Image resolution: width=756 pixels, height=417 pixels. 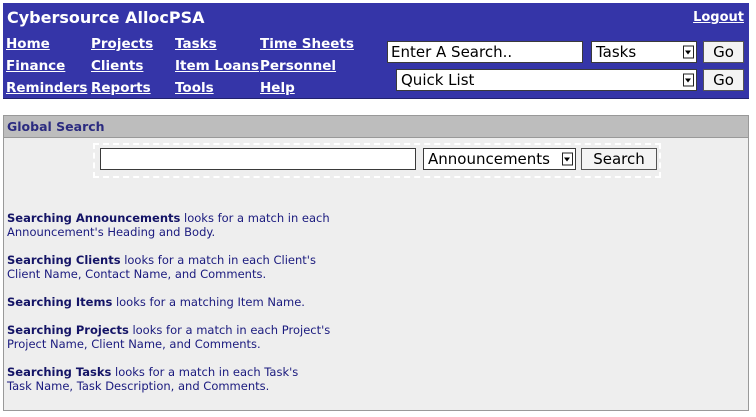 I want to click on nav-finance: Finance, so click(x=35, y=66).